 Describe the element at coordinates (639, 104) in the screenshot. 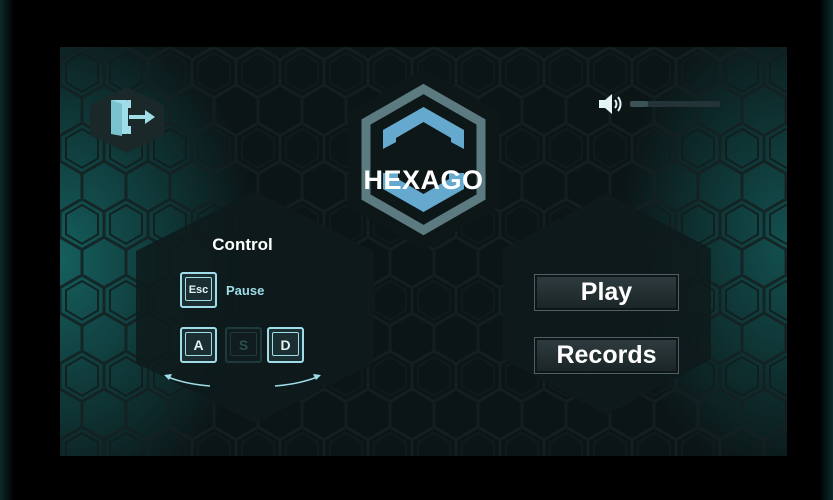

I see `volume-slider-fill` at that location.